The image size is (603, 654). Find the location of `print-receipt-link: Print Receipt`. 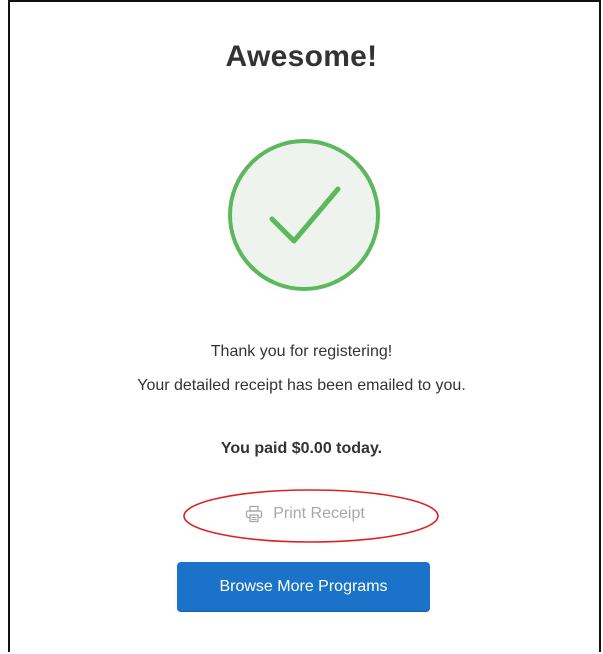

print-receipt-link: Print Receipt is located at coordinates (305, 514).